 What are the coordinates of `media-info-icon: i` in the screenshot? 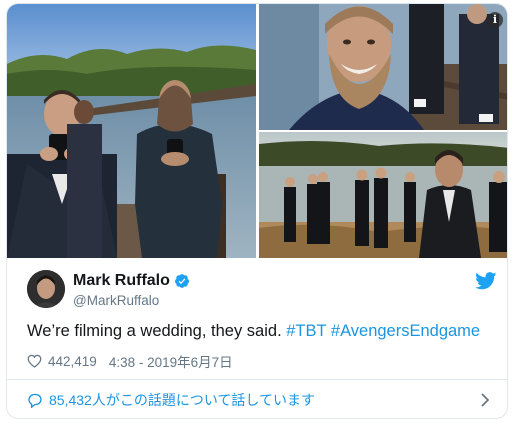 It's located at (495, 20).